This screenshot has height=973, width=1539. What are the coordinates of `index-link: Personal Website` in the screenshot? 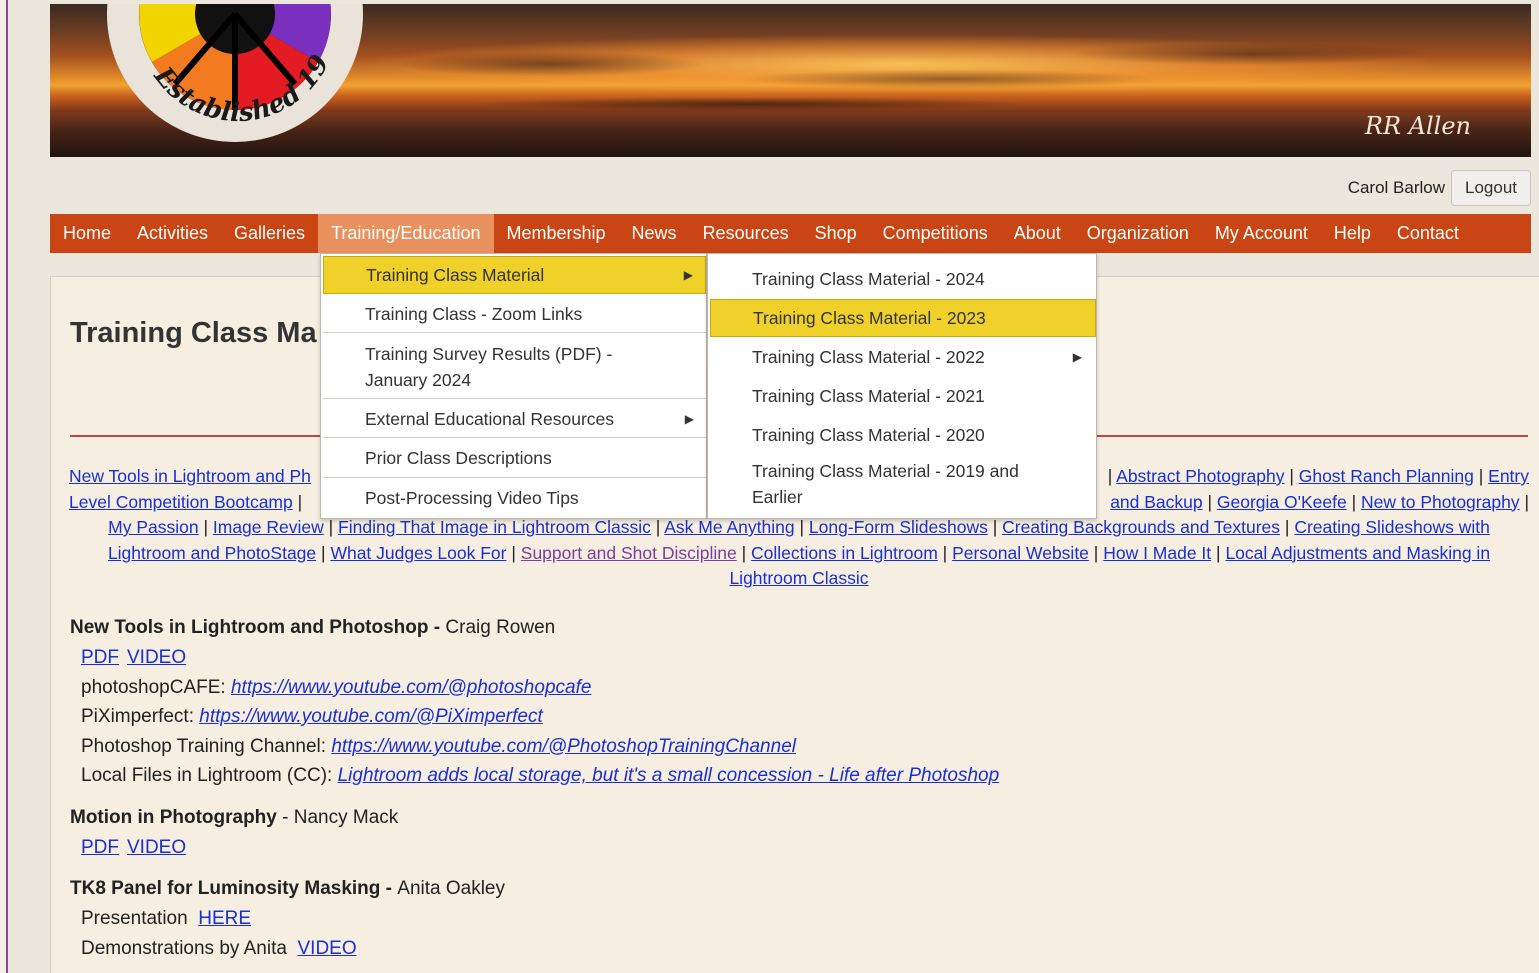 It's located at (1020, 553).